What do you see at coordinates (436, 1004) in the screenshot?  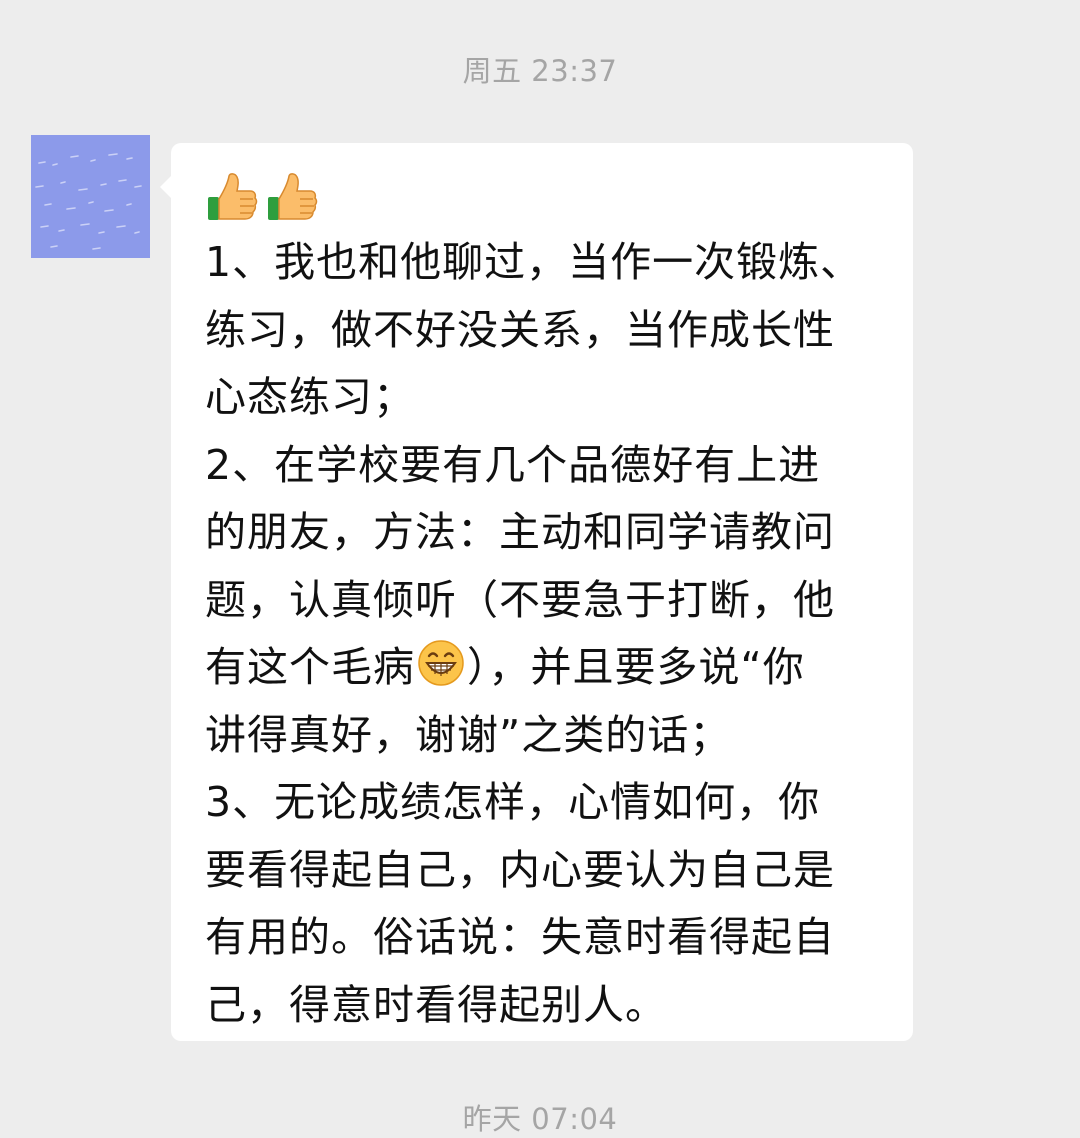 I see `message-line: 己，得意时看得起别人。` at bounding box center [436, 1004].